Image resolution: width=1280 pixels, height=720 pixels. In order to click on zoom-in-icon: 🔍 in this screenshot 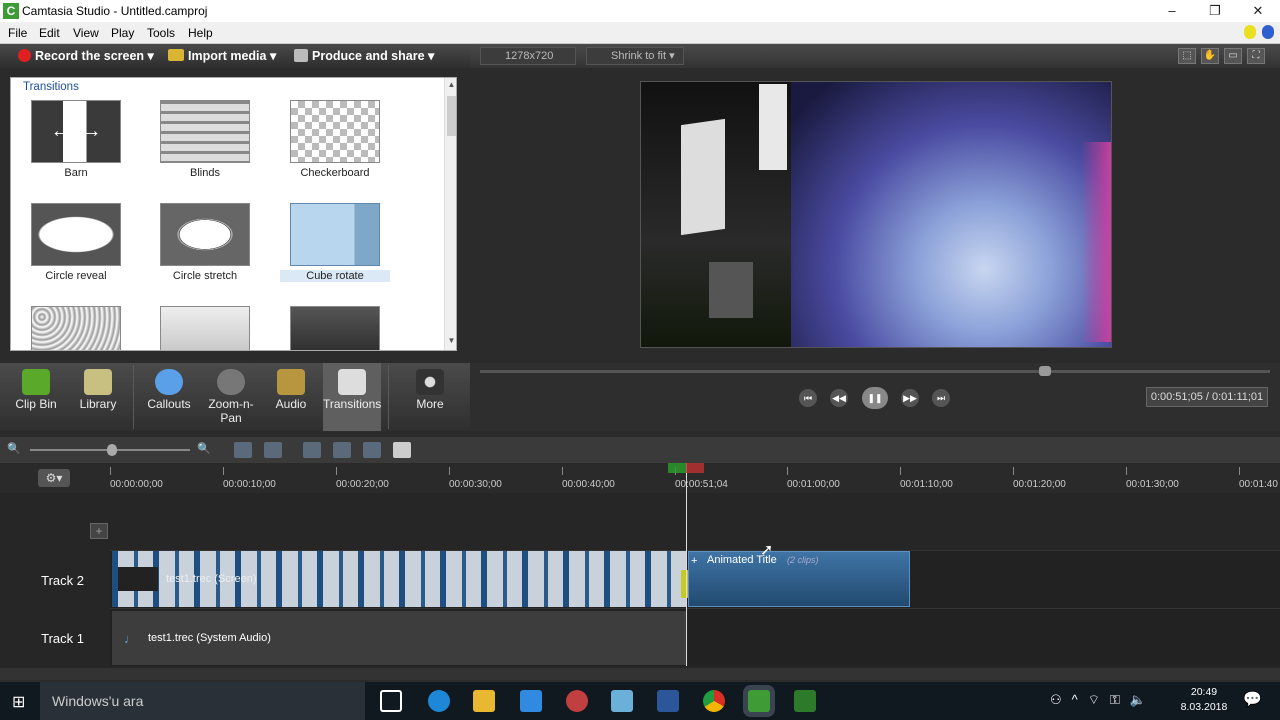, I will do `click(206, 450)`.